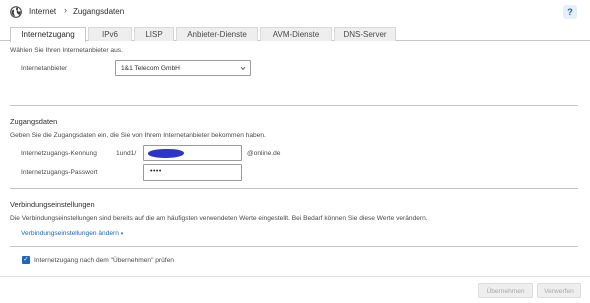 The image size is (590, 303). What do you see at coordinates (217, 34) in the screenshot?
I see `tab-anbieter-dienste: Anbieter-Dienste` at bounding box center [217, 34].